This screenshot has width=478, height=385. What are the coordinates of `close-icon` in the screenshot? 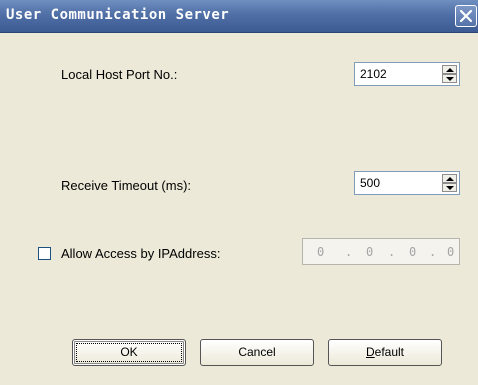 It's located at (466, 16).